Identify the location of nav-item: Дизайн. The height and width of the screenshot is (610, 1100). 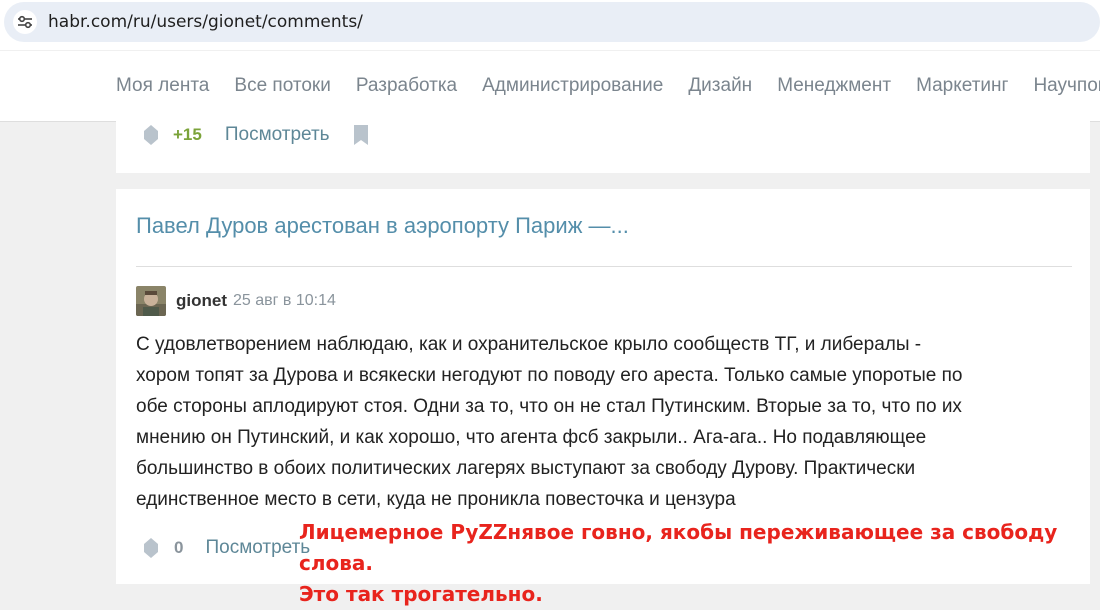
(720, 86).